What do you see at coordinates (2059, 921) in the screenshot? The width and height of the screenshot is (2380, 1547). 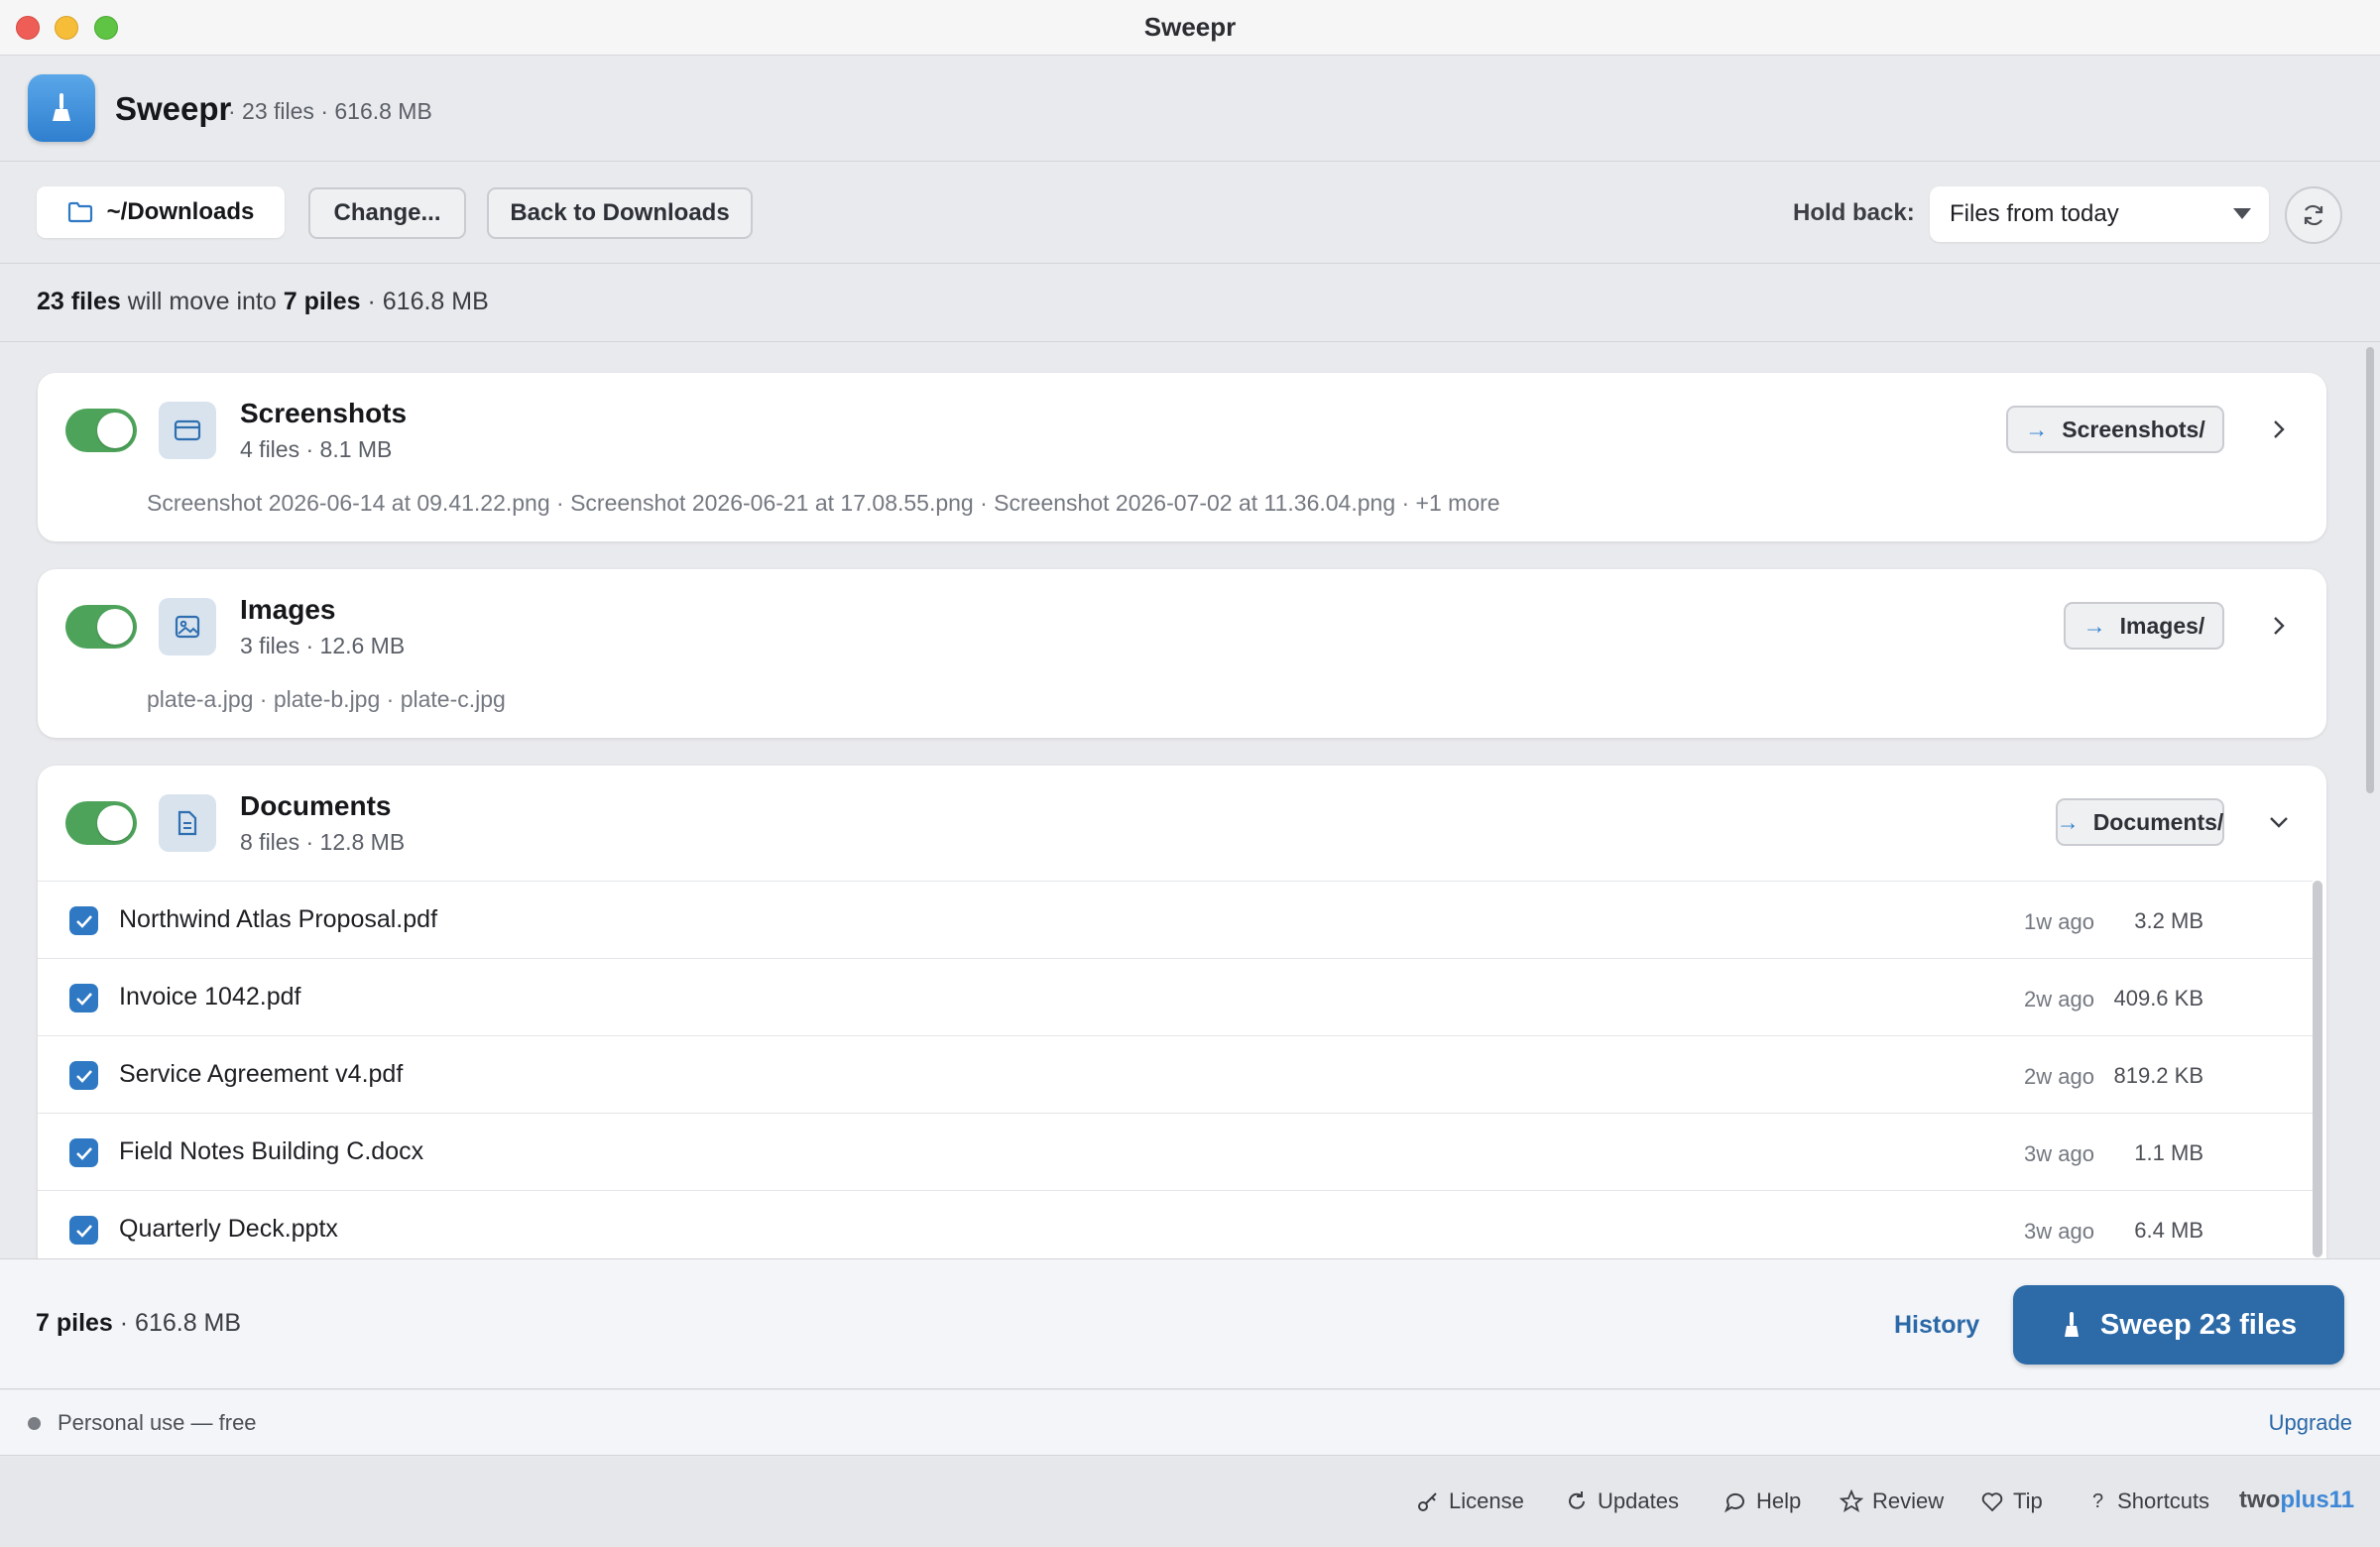 I see `file-age: 1w ago` at bounding box center [2059, 921].